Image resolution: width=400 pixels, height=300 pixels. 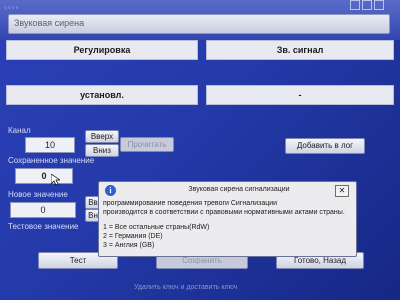 What do you see at coordinates (156, 227) in the screenshot?
I see `dialog-option: 1 = Все остальные страны(RdW)` at bounding box center [156, 227].